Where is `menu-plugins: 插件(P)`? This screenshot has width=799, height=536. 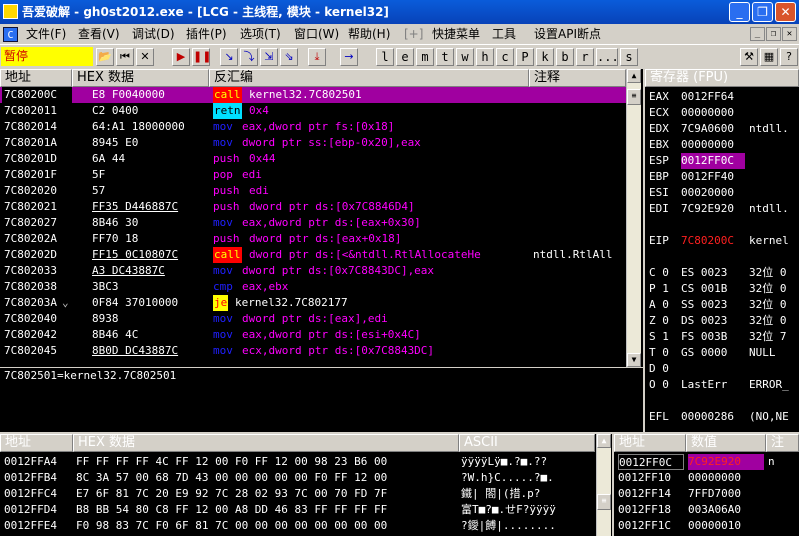 menu-plugins: 插件(P) is located at coordinates (206, 34).